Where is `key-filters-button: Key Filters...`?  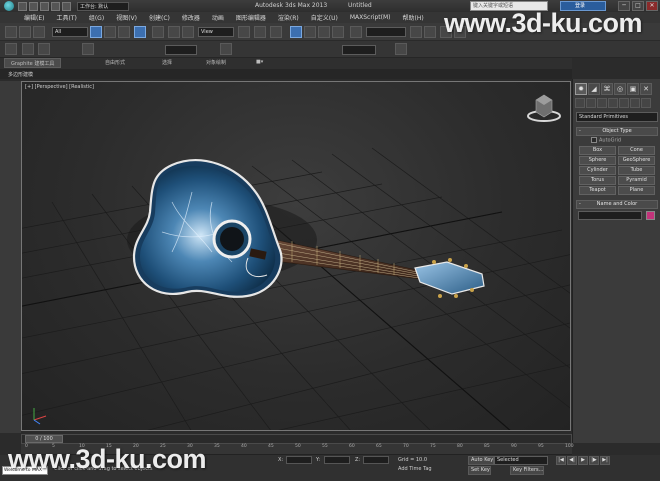 key-filters-button: Key Filters... is located at coordinates (527, 470).